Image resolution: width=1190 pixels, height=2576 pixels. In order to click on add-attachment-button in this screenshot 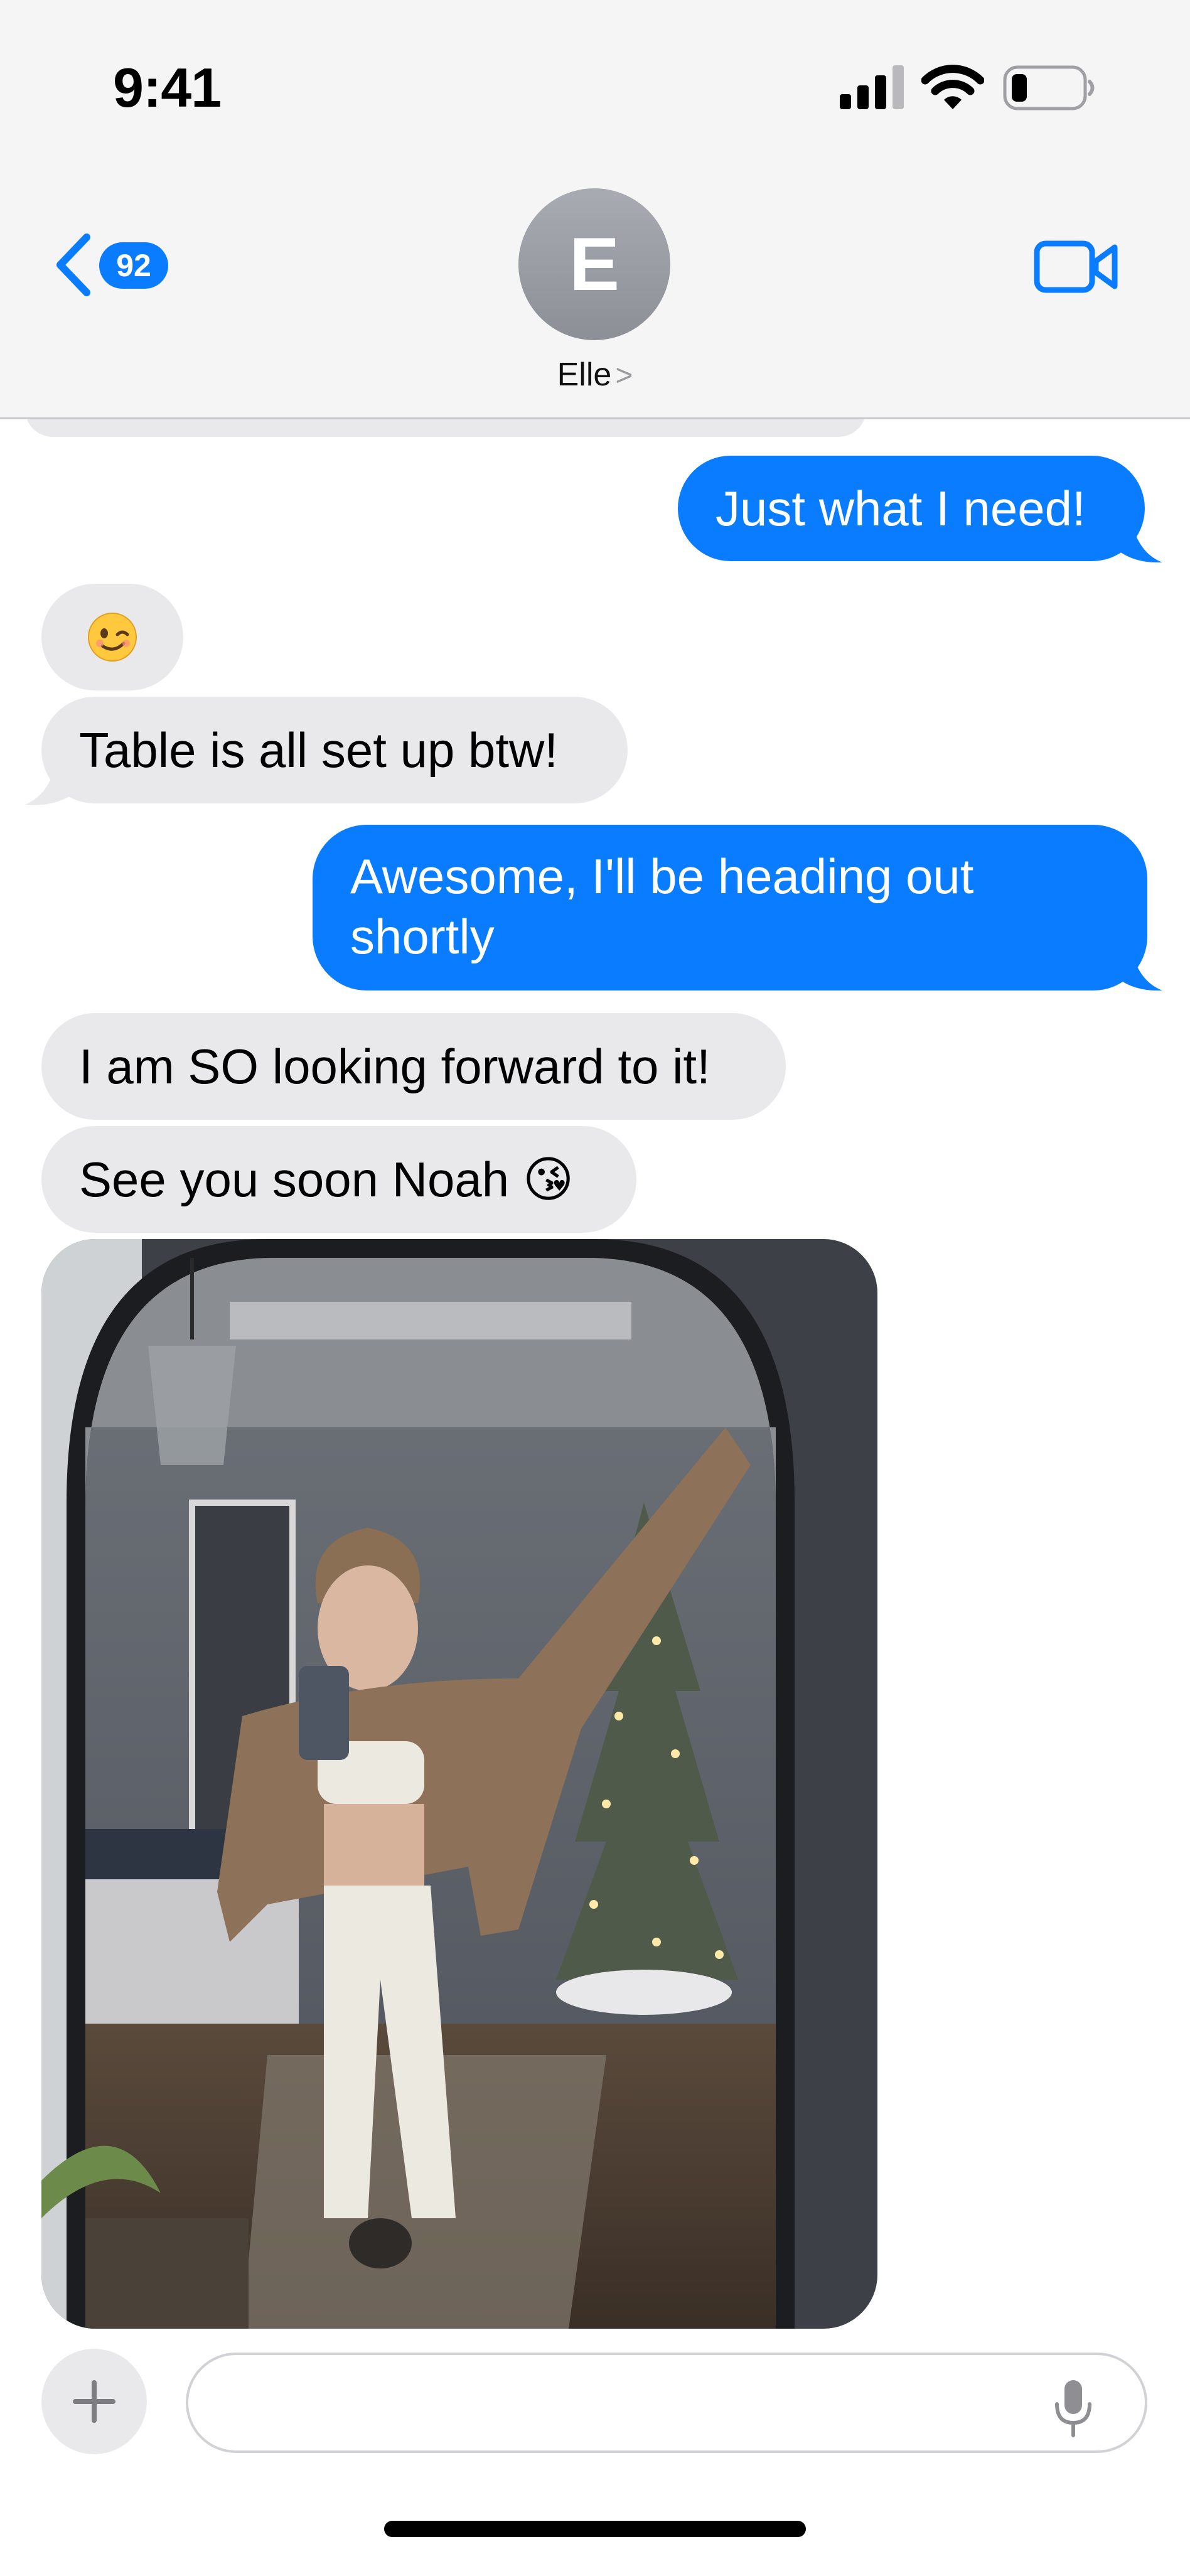, I will do `click(94, 2401)`.